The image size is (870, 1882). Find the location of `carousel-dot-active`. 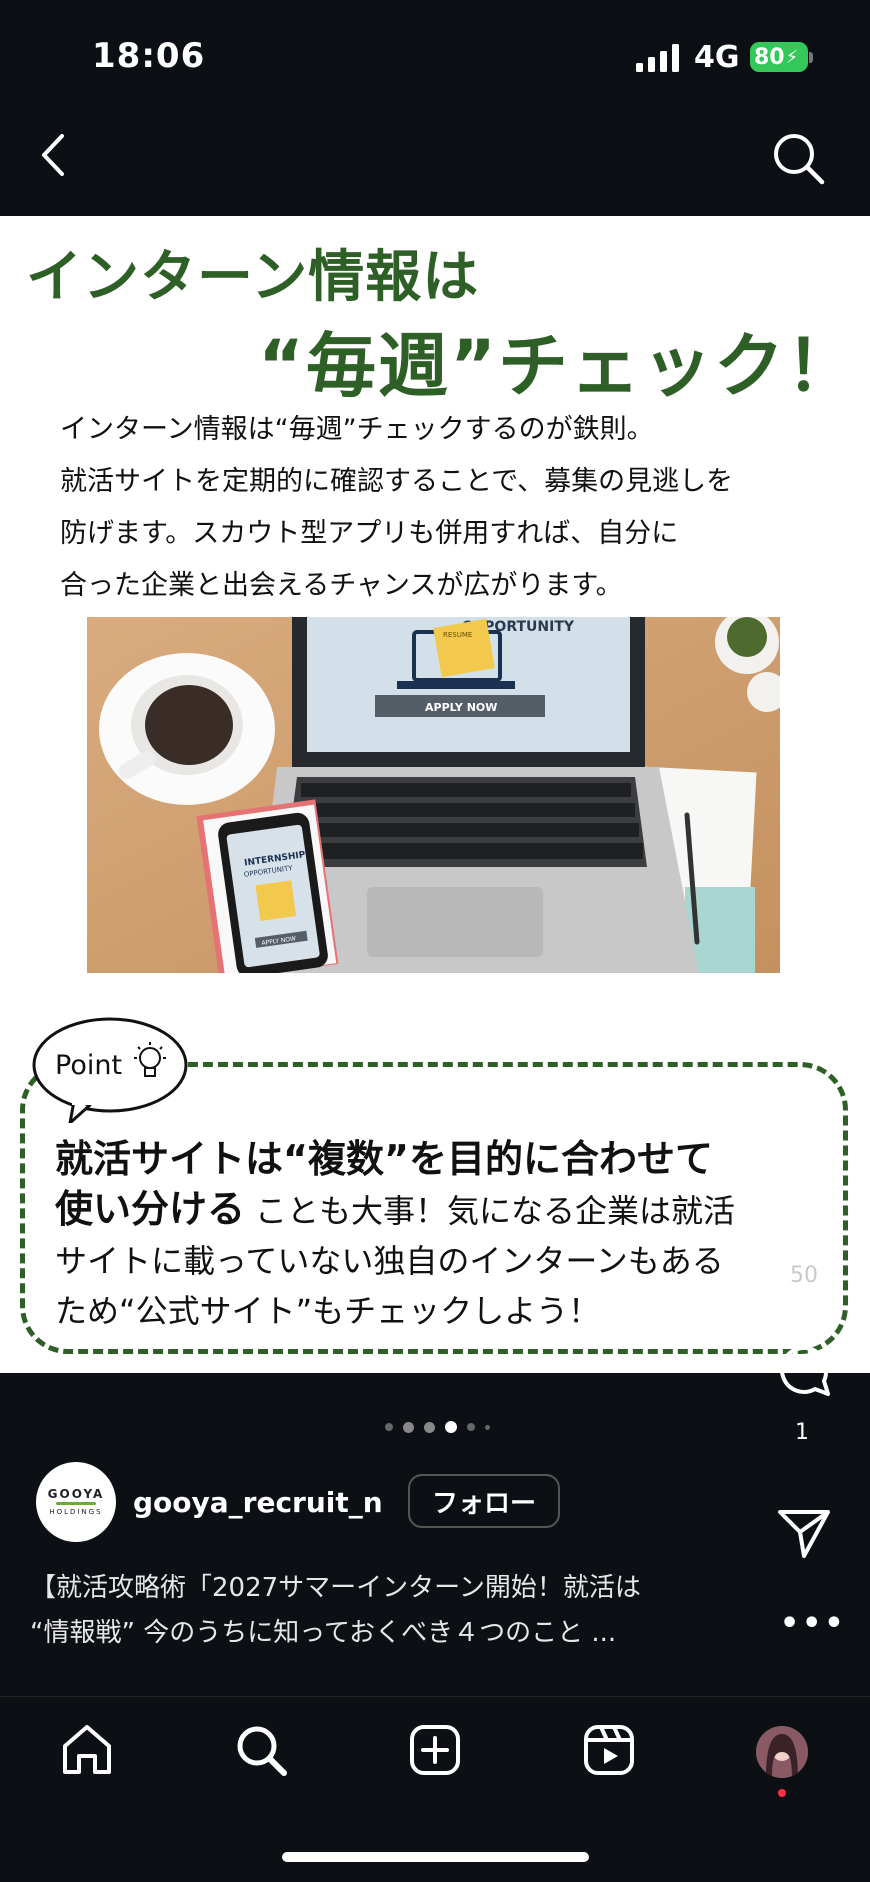

carousel-dot-active is located at coordinates (451, 1427).